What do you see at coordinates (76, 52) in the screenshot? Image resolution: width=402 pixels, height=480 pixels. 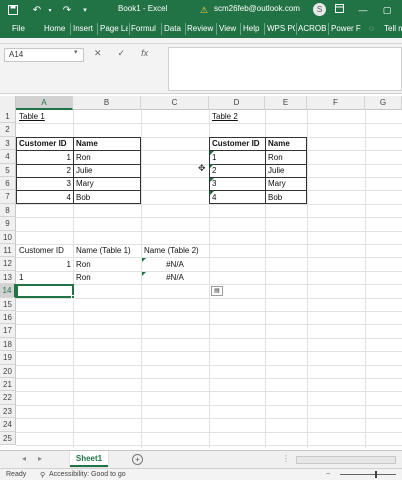 I see `chevron-down-icon: ▾` at bounding box center [76, 52].